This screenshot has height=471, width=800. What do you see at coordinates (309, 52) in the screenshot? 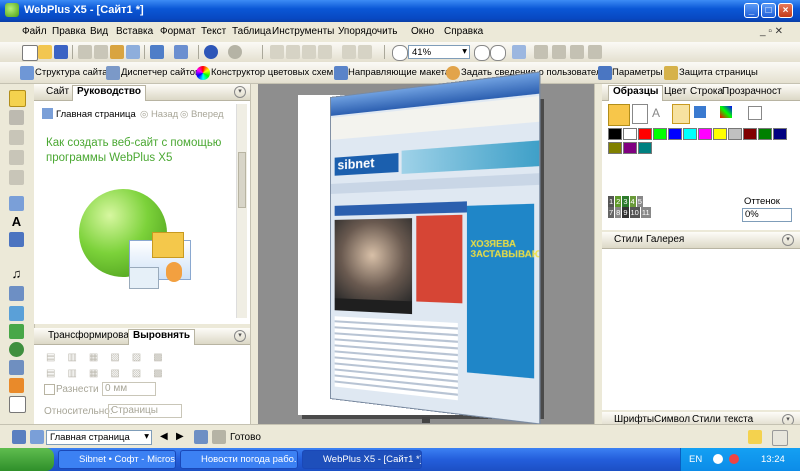
I see `front-icon` at bounding box center [309, 52].